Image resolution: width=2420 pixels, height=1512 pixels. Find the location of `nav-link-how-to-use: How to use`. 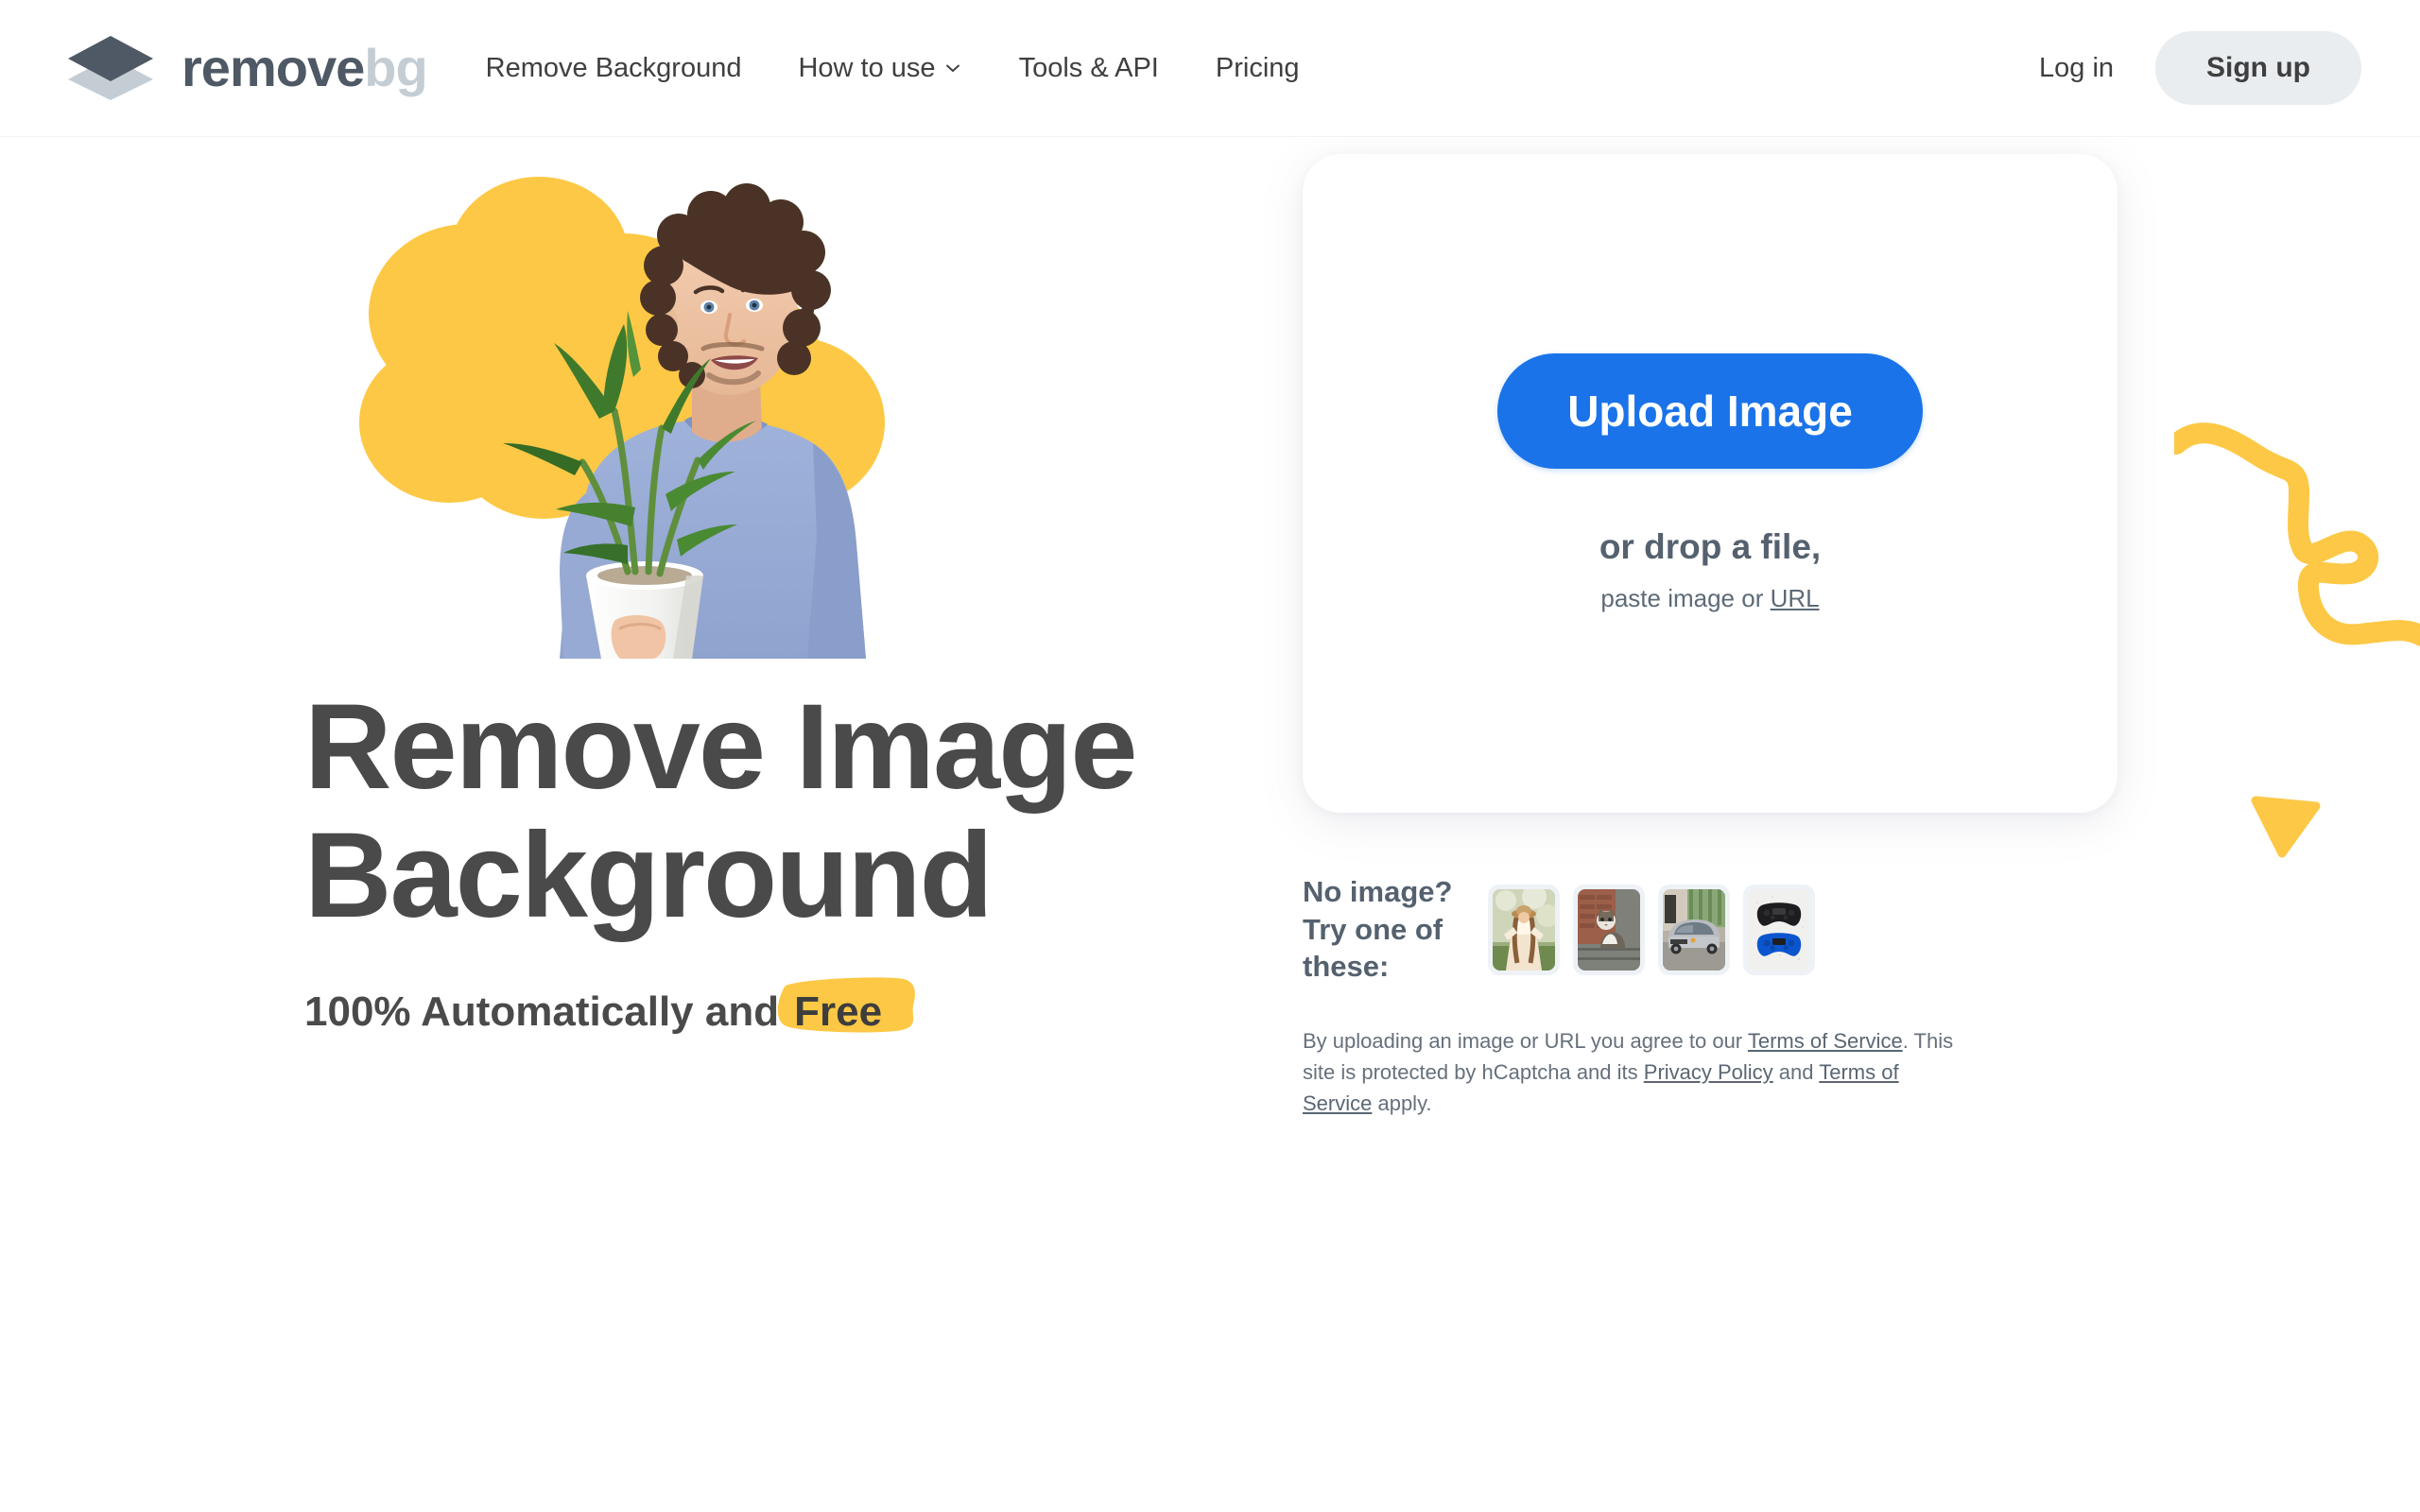

nav-link-how-to-use: How to use is located at coordinates (879, 68).